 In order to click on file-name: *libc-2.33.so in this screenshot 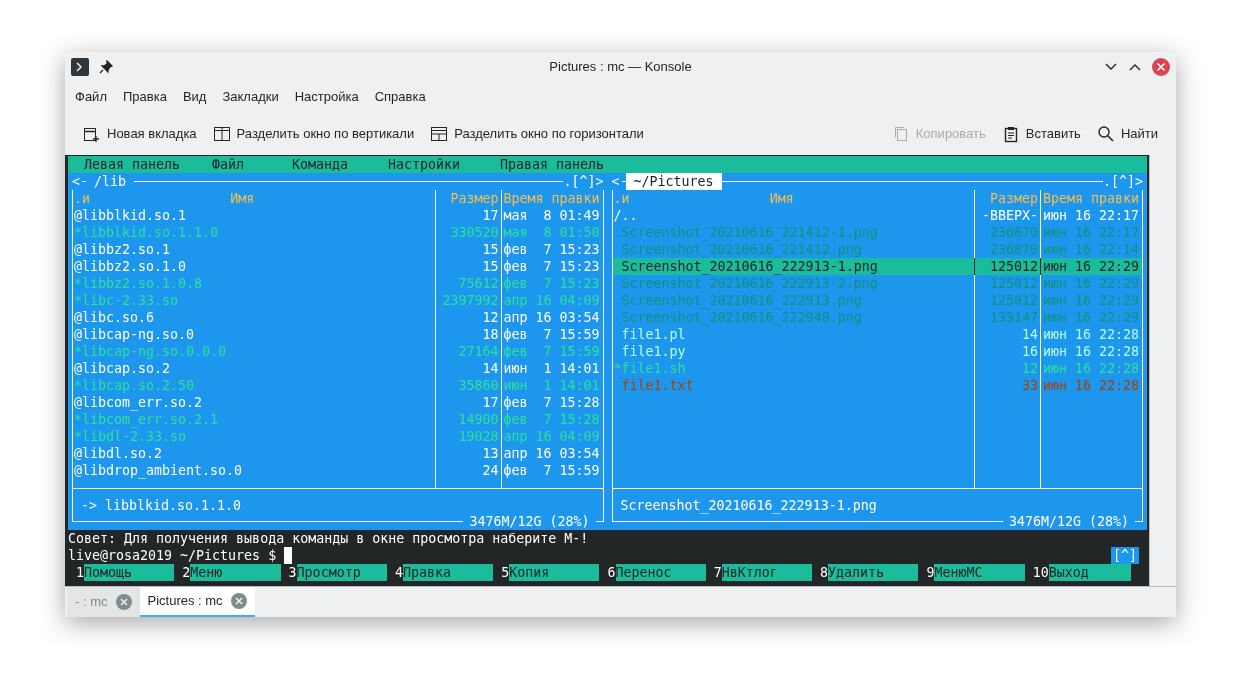, I will do `click(126, 300)`.